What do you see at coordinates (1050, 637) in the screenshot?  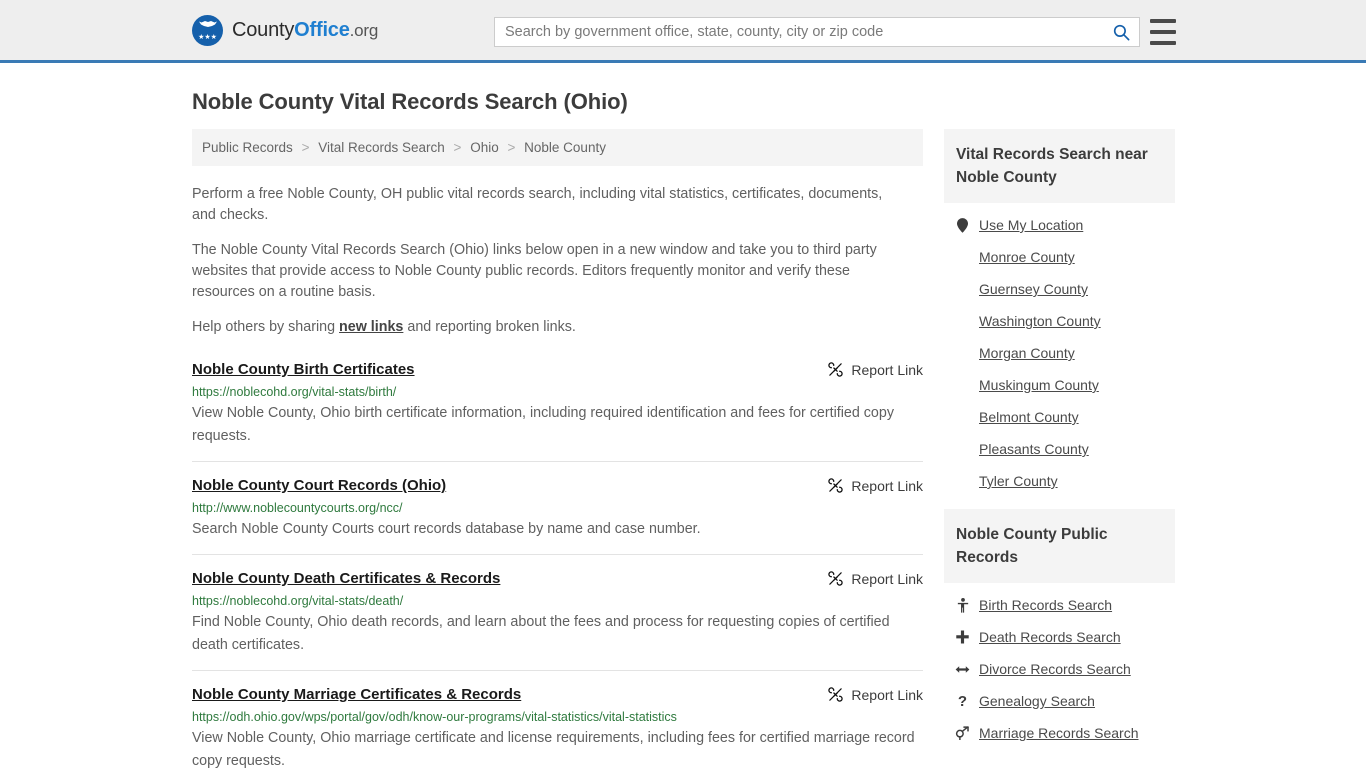 I see `sidebar-item-label: Death Records Search` at bounding box center [1050, 637].